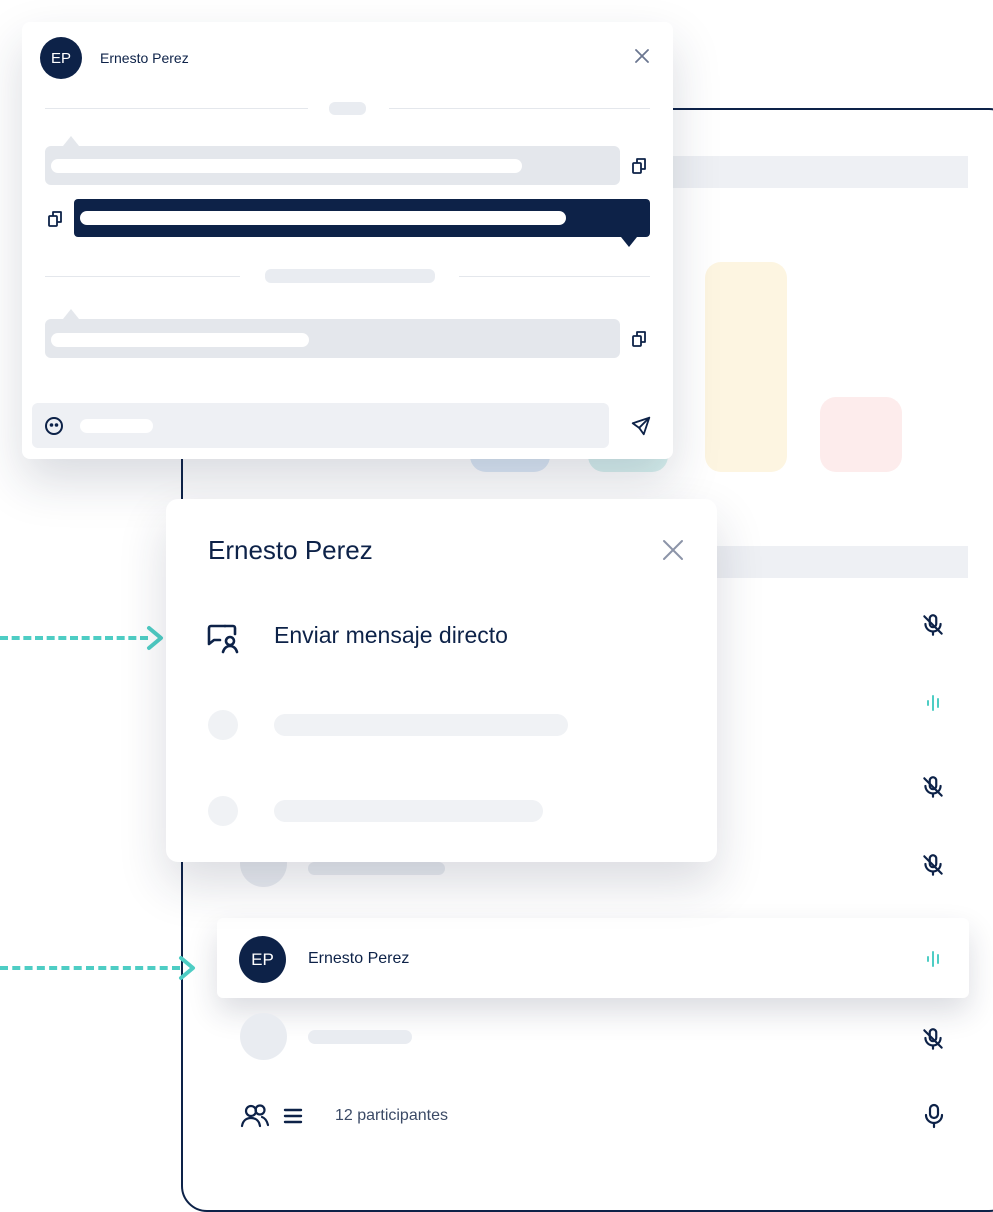  I want to click on input-placeholder, so click(116, 426).